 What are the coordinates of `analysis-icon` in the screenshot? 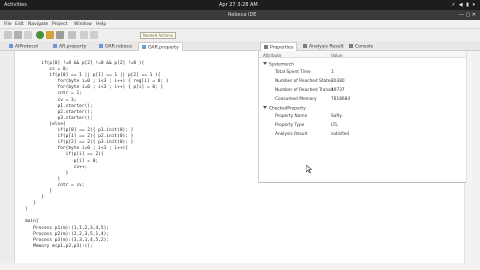 It's located at (305, 46).